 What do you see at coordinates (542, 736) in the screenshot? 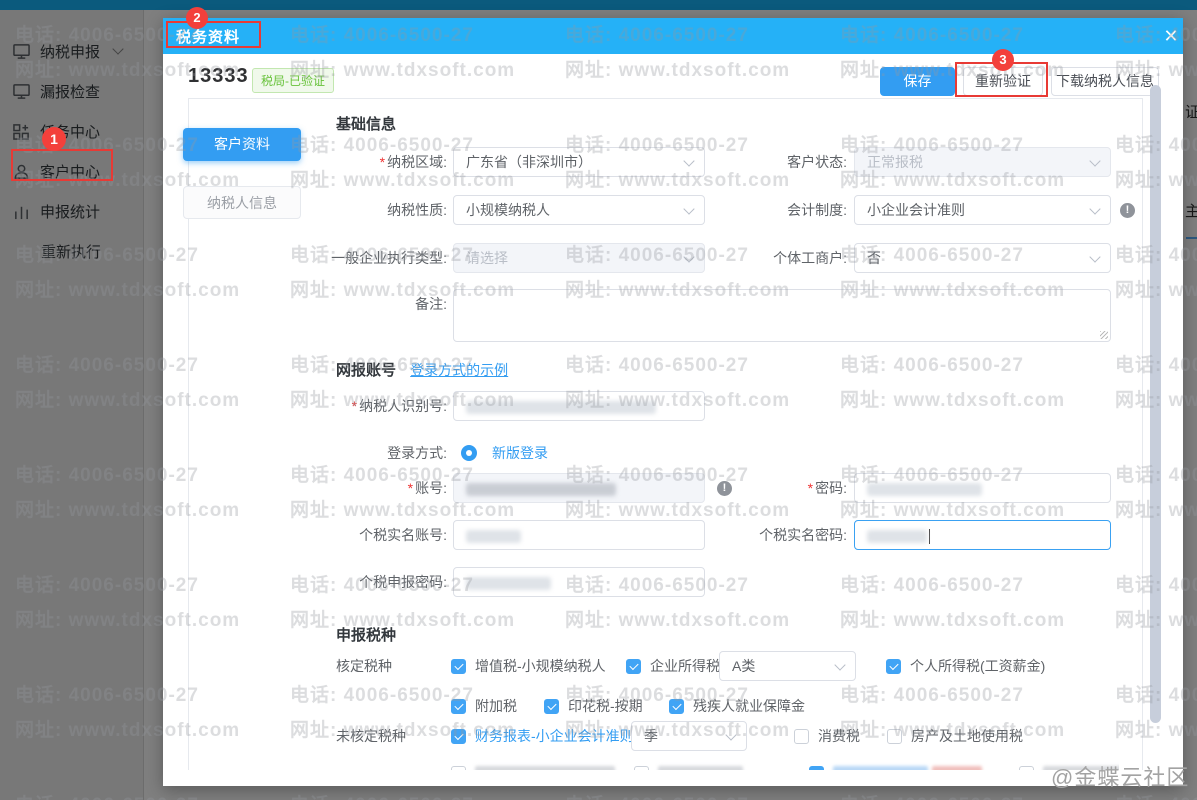
I see `checkbox-financial-report: 财务报表-小企业会计准则` at bounding box center [542, 736].